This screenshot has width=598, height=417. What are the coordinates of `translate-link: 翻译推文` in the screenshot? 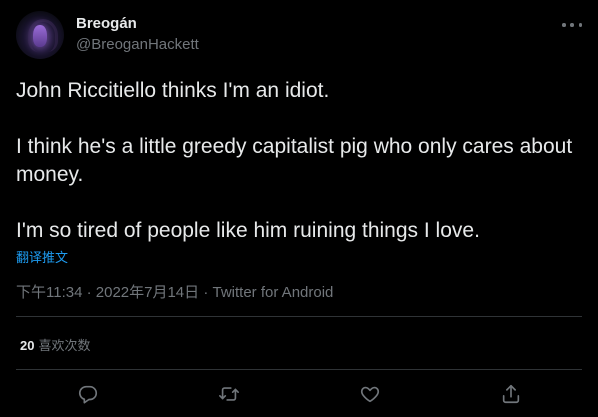 It's located at (42, 256).